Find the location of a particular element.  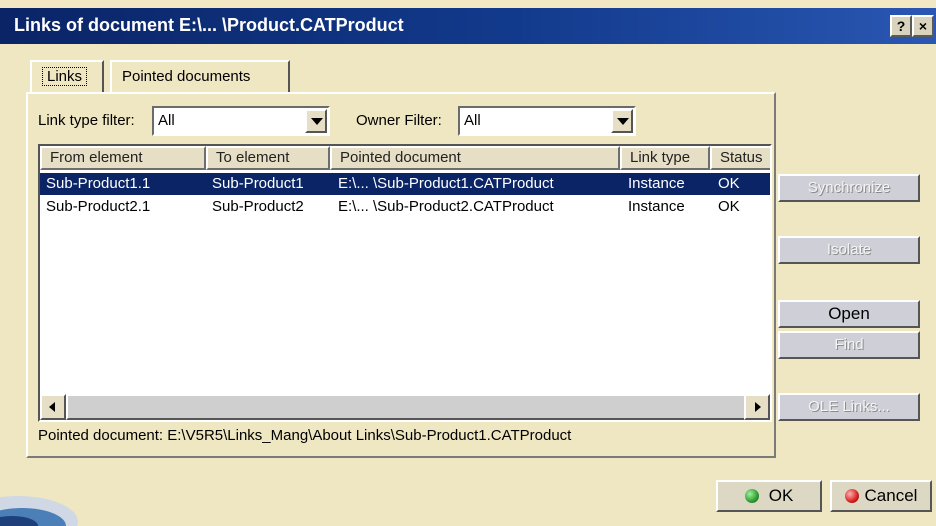

horizontal-scrollbar is located at coordinates (405, 407).